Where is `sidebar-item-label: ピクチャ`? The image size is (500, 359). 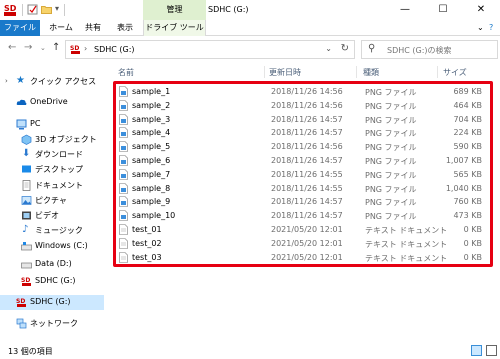 sidebar-item-label: ピクチャ is located at coordinates (51, 200).